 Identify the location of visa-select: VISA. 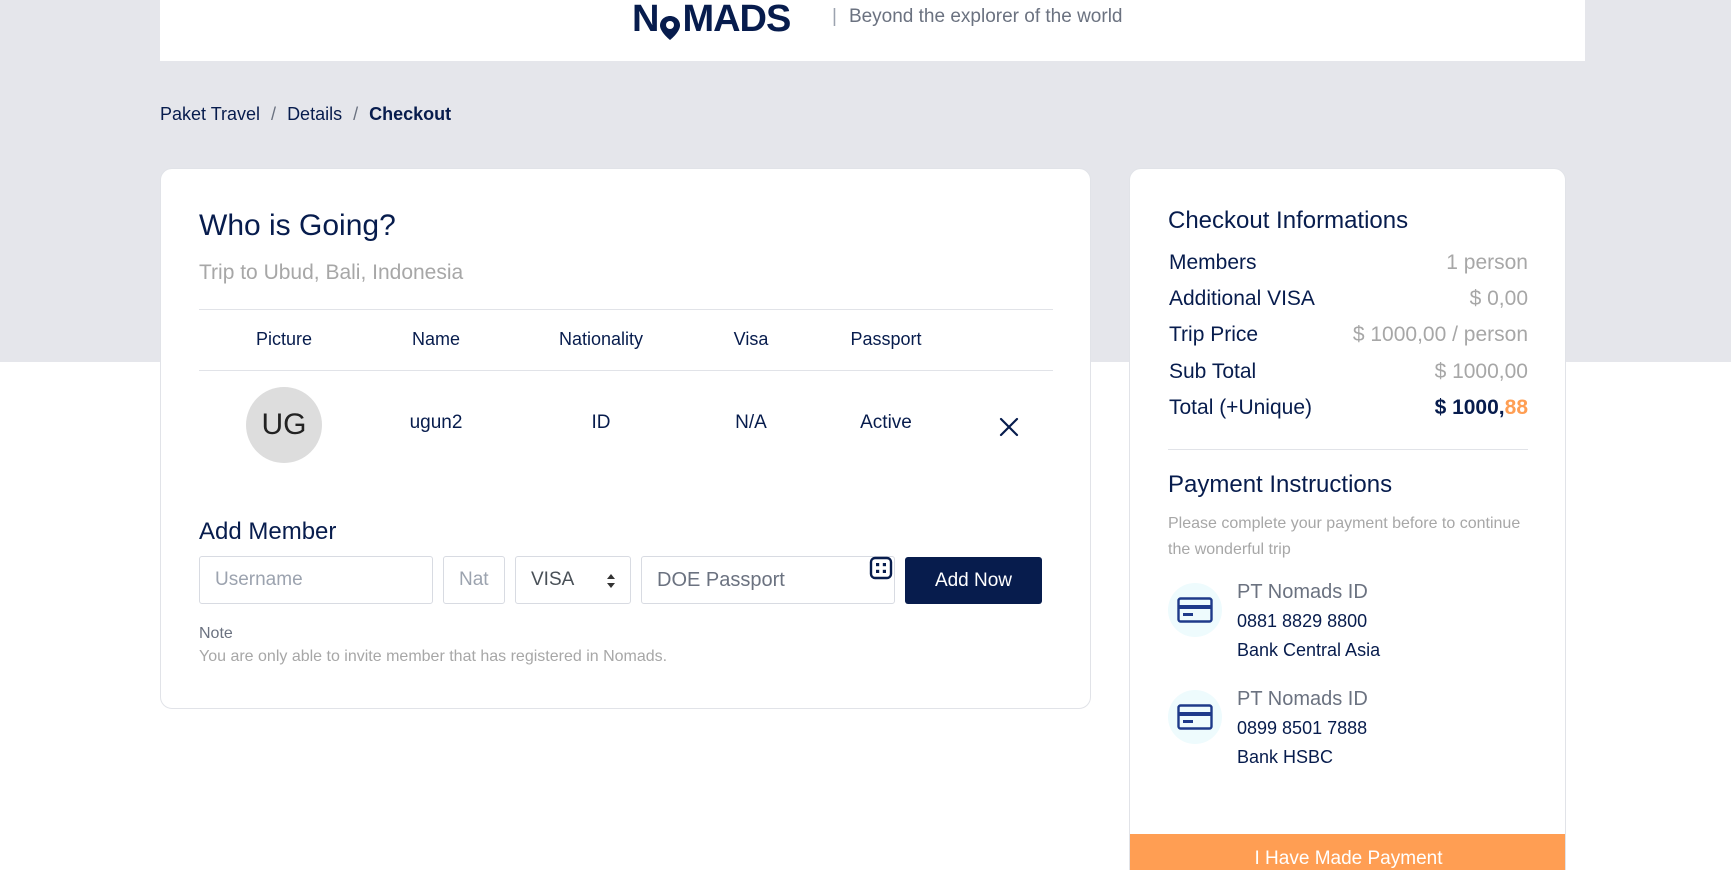
(573, 580).